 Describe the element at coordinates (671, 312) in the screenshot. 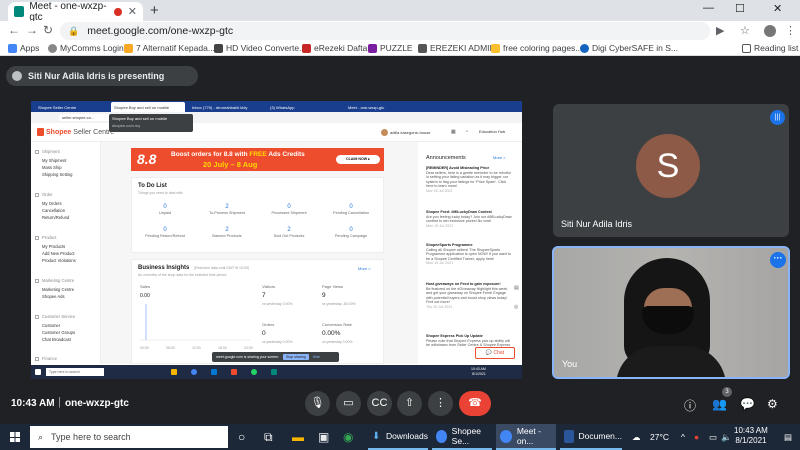

I see `participant-tile-self: ··· You` at that location.